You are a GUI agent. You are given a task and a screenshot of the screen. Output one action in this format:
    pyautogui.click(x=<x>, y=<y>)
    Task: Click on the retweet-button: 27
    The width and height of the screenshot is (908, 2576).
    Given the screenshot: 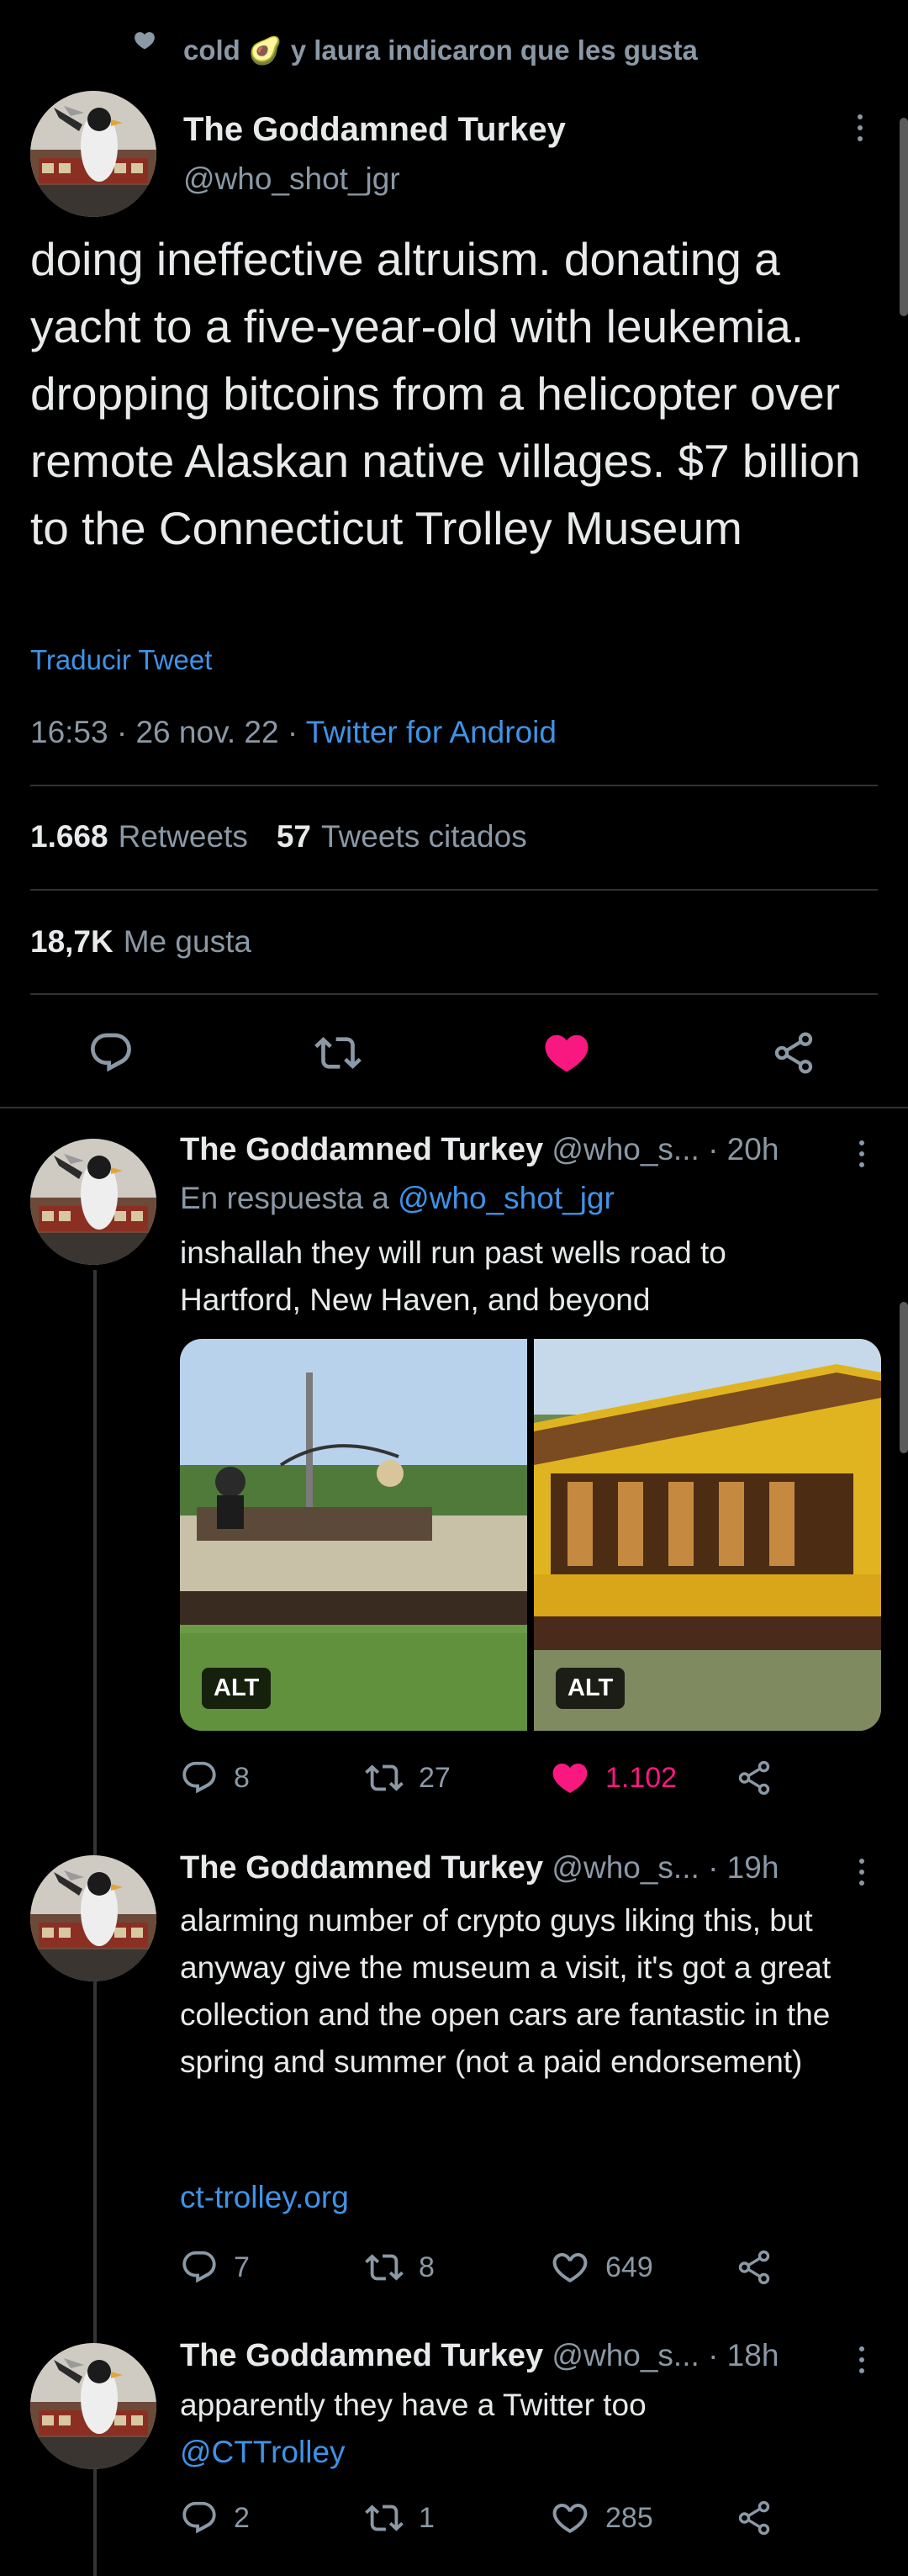 What is the action you would take?
    pyautogui.click(x=457, y=1778)
    